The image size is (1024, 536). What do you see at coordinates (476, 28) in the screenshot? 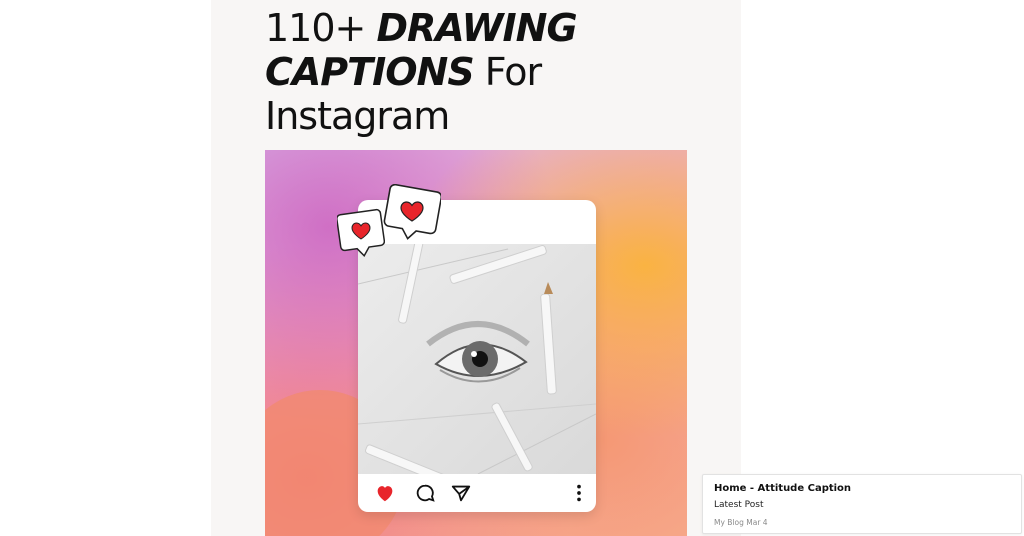
I see `headline-emphasis: DRAWING` at bounding box center [476, 28].